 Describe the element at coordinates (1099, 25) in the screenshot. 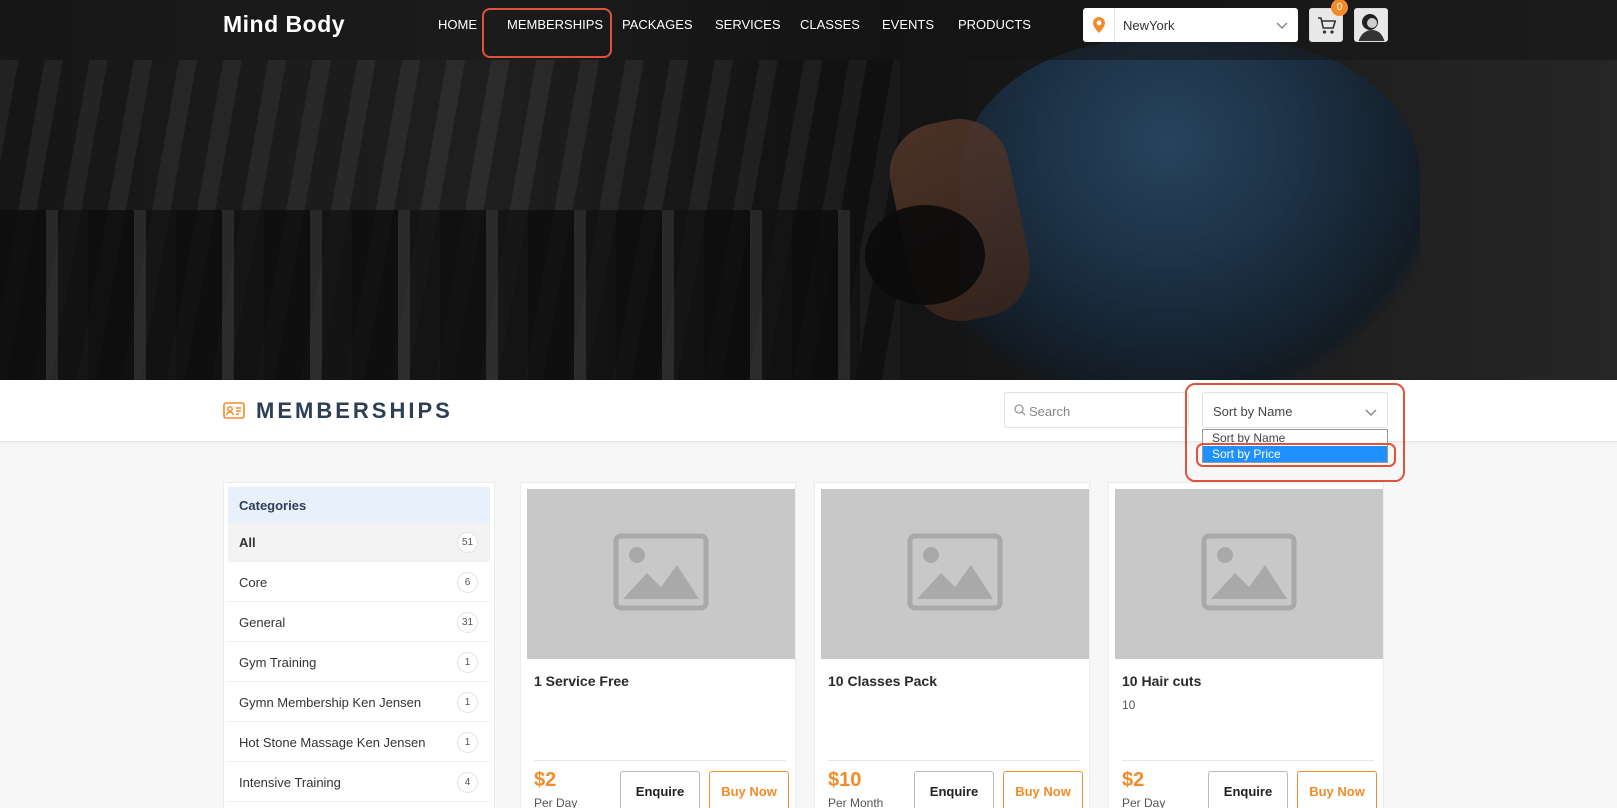

I see `map-pin-icon` at that location.